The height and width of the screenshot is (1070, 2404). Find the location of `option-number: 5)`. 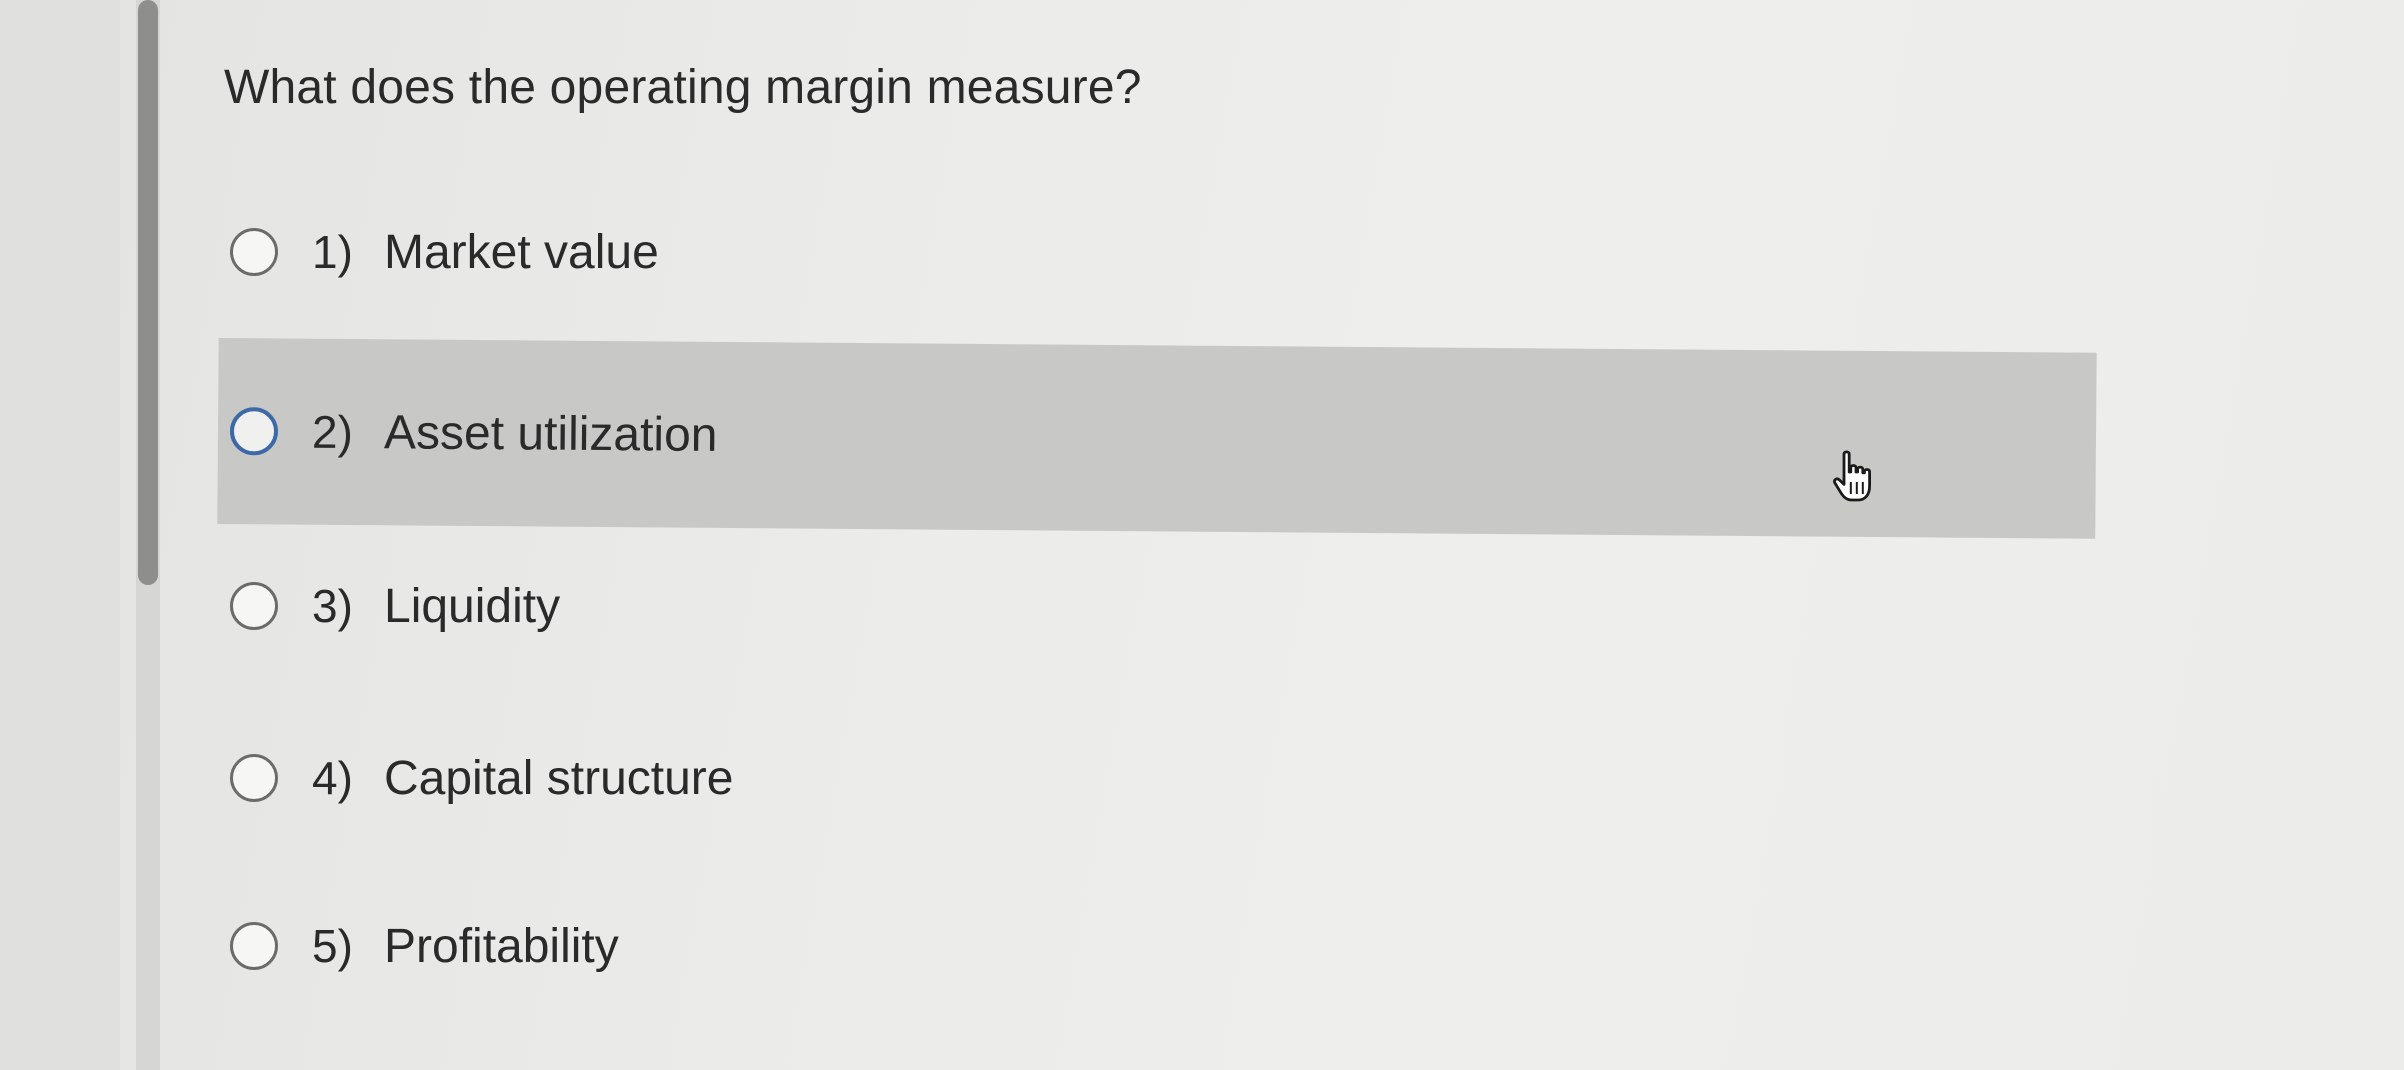

option-number: 5) is located at coordinates (332, 946).